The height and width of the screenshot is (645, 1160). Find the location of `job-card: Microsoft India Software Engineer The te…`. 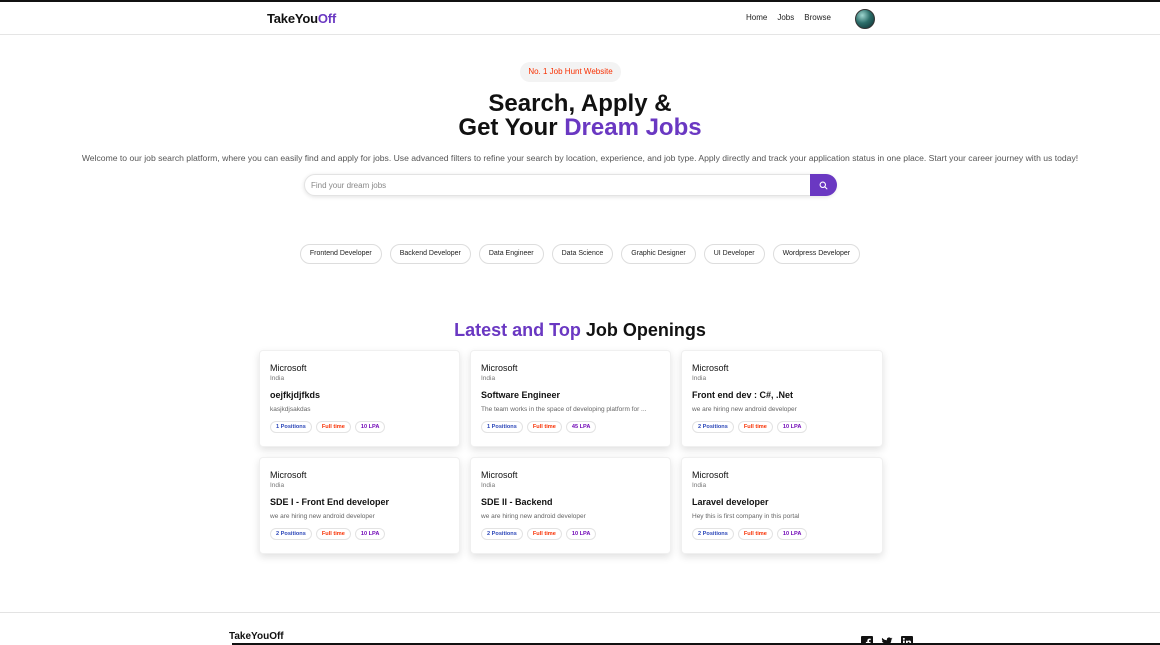

job-card: Microsoft India Software Engineer The te… is located at coordinates (570, 398).